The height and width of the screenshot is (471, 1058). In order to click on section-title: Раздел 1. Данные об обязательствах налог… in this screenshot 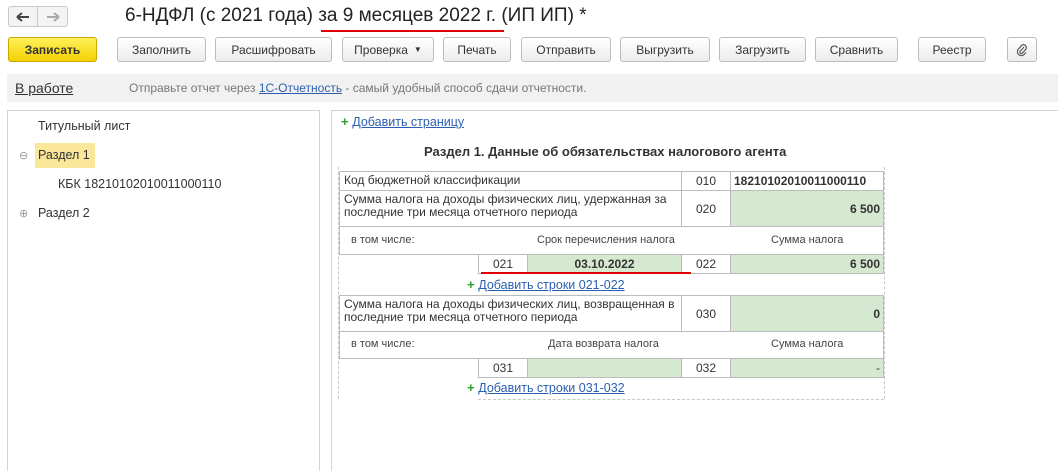, I will do `click(605, 151)`.